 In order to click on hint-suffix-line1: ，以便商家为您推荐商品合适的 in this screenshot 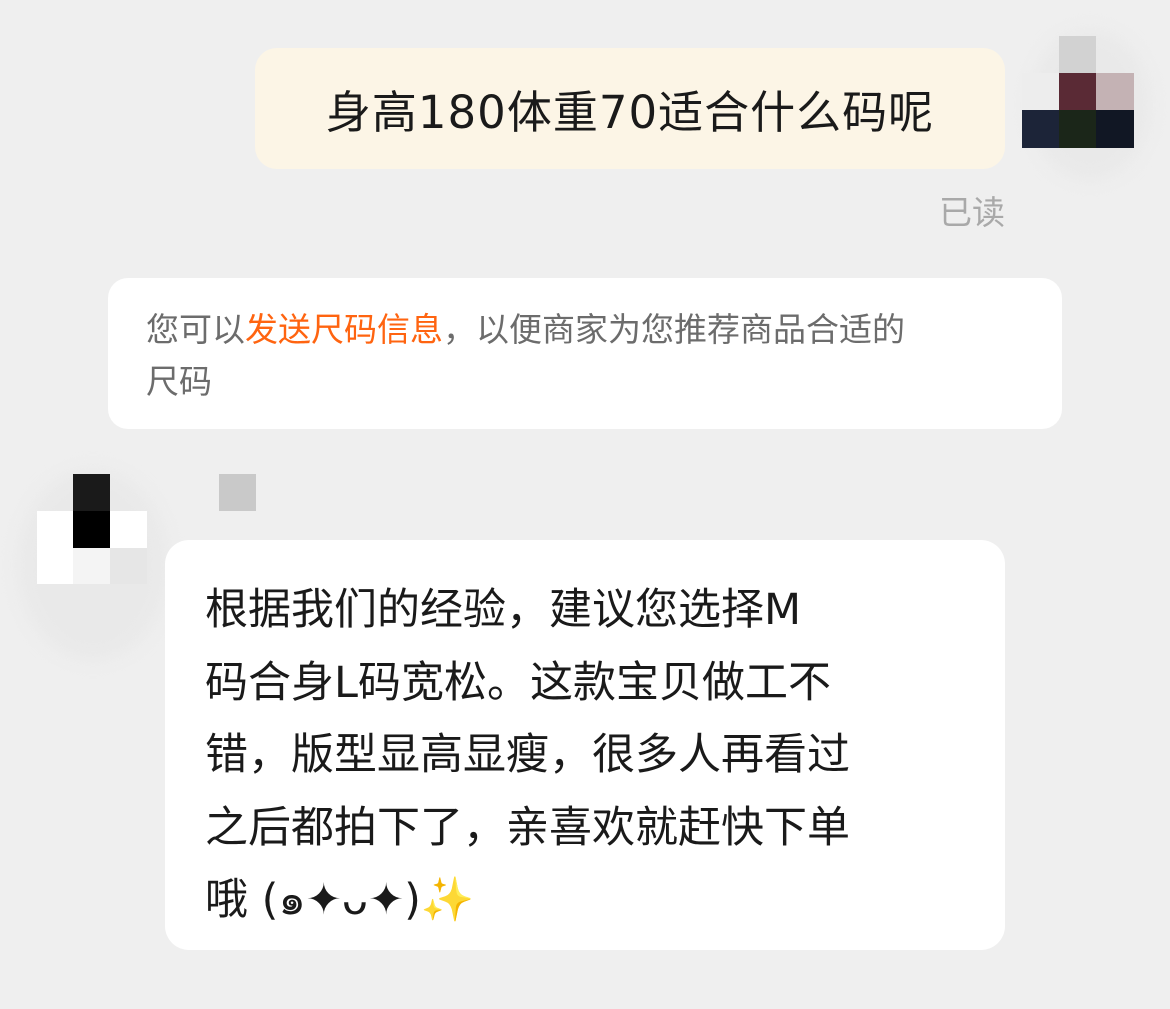, I will do `click(674, 329)`.